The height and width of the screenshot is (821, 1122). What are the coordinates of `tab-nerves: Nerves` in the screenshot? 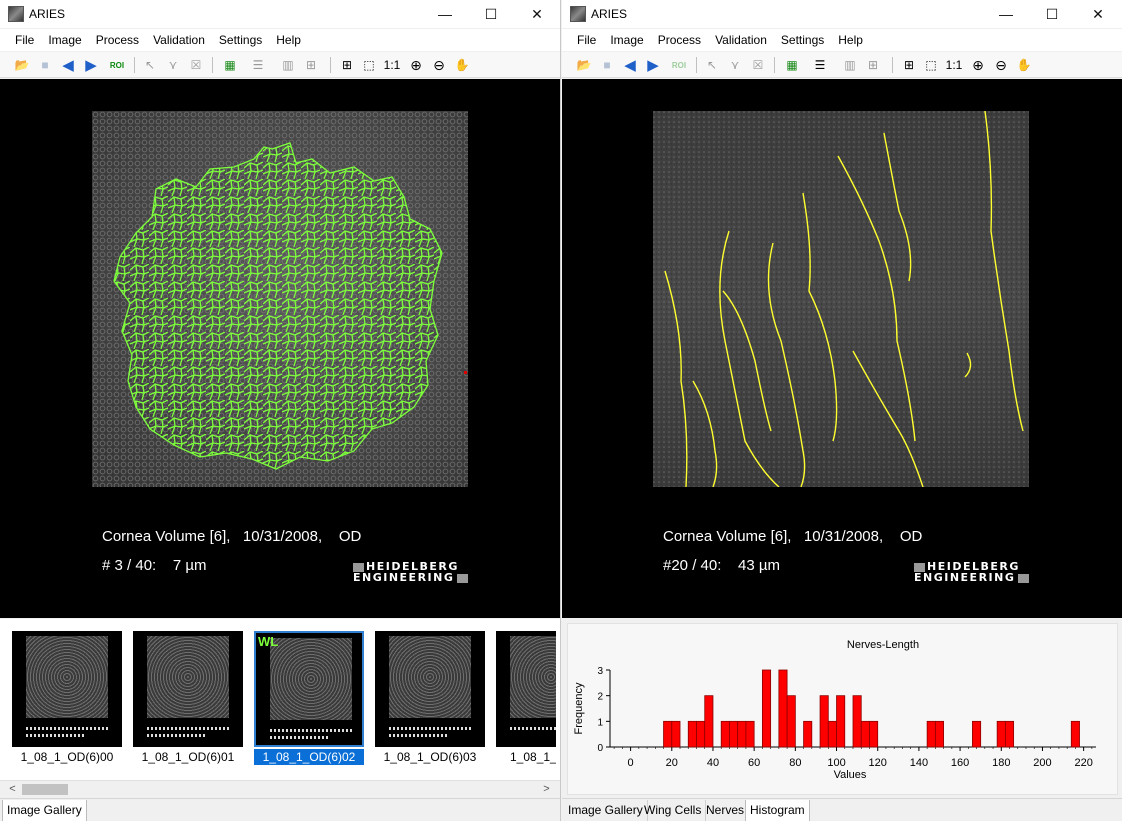 It's located at (726, 810).